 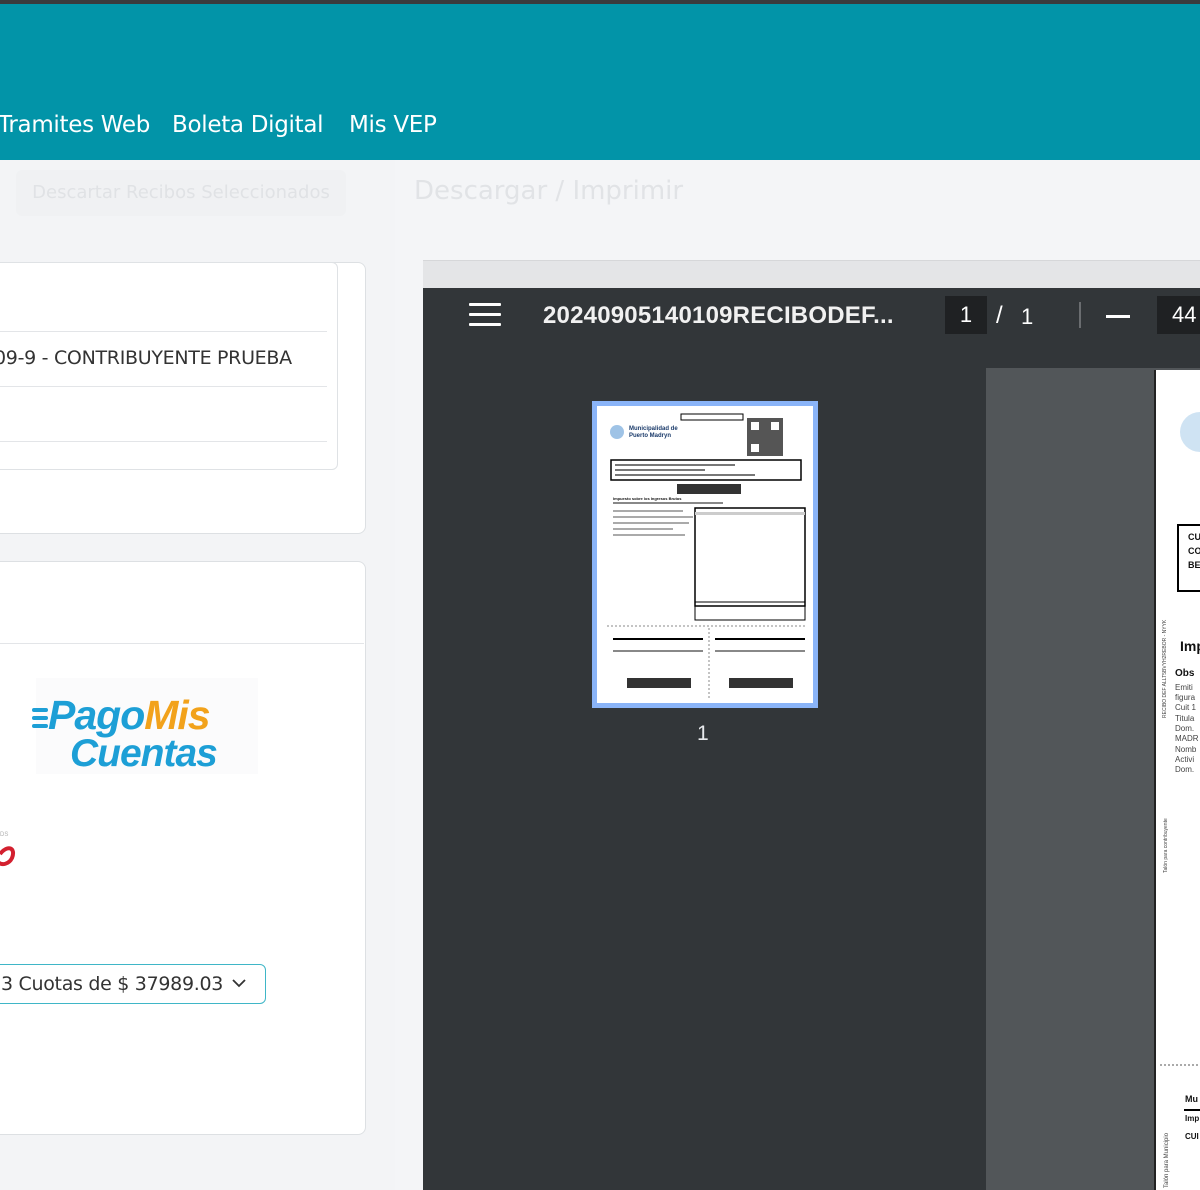 I want to click on page-obs-label: Obs, so click(x=1185, y=673).